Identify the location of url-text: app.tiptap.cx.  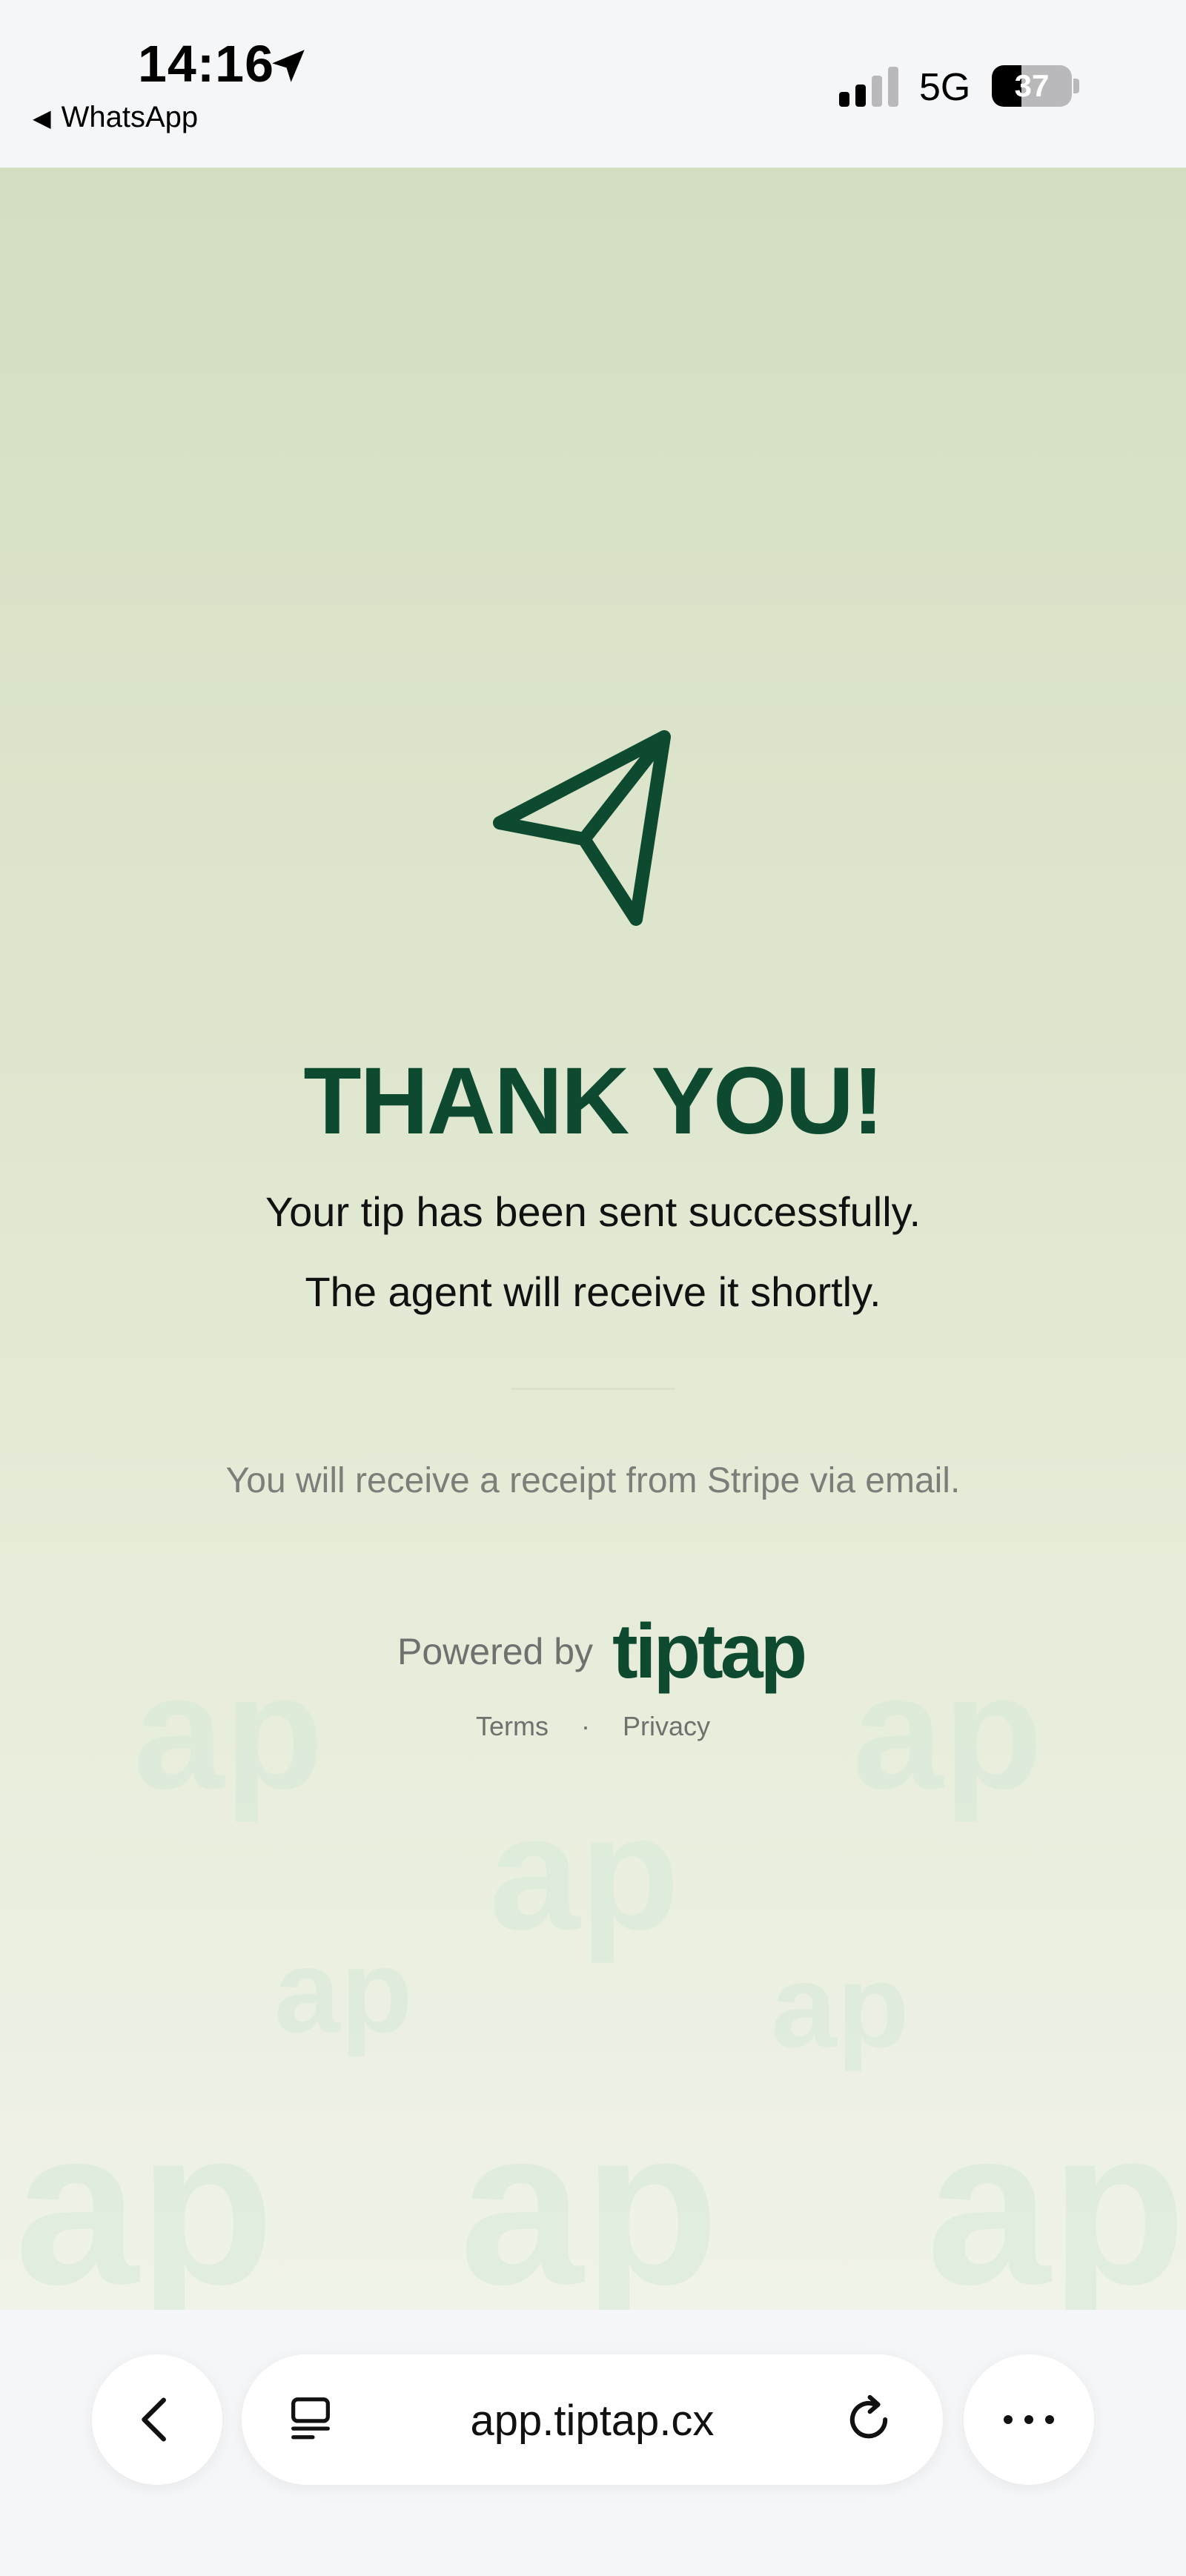
(592, 2421).